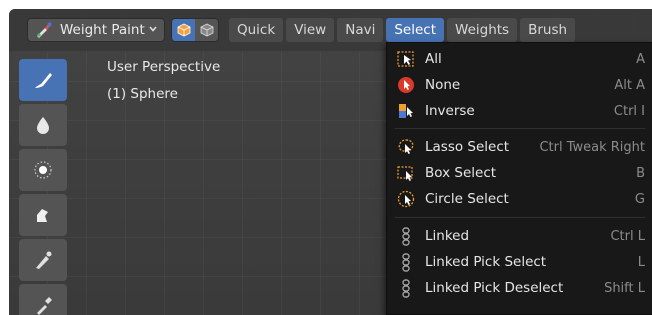  I want to click on menu-item-shortcut: B, so click(640, 173).